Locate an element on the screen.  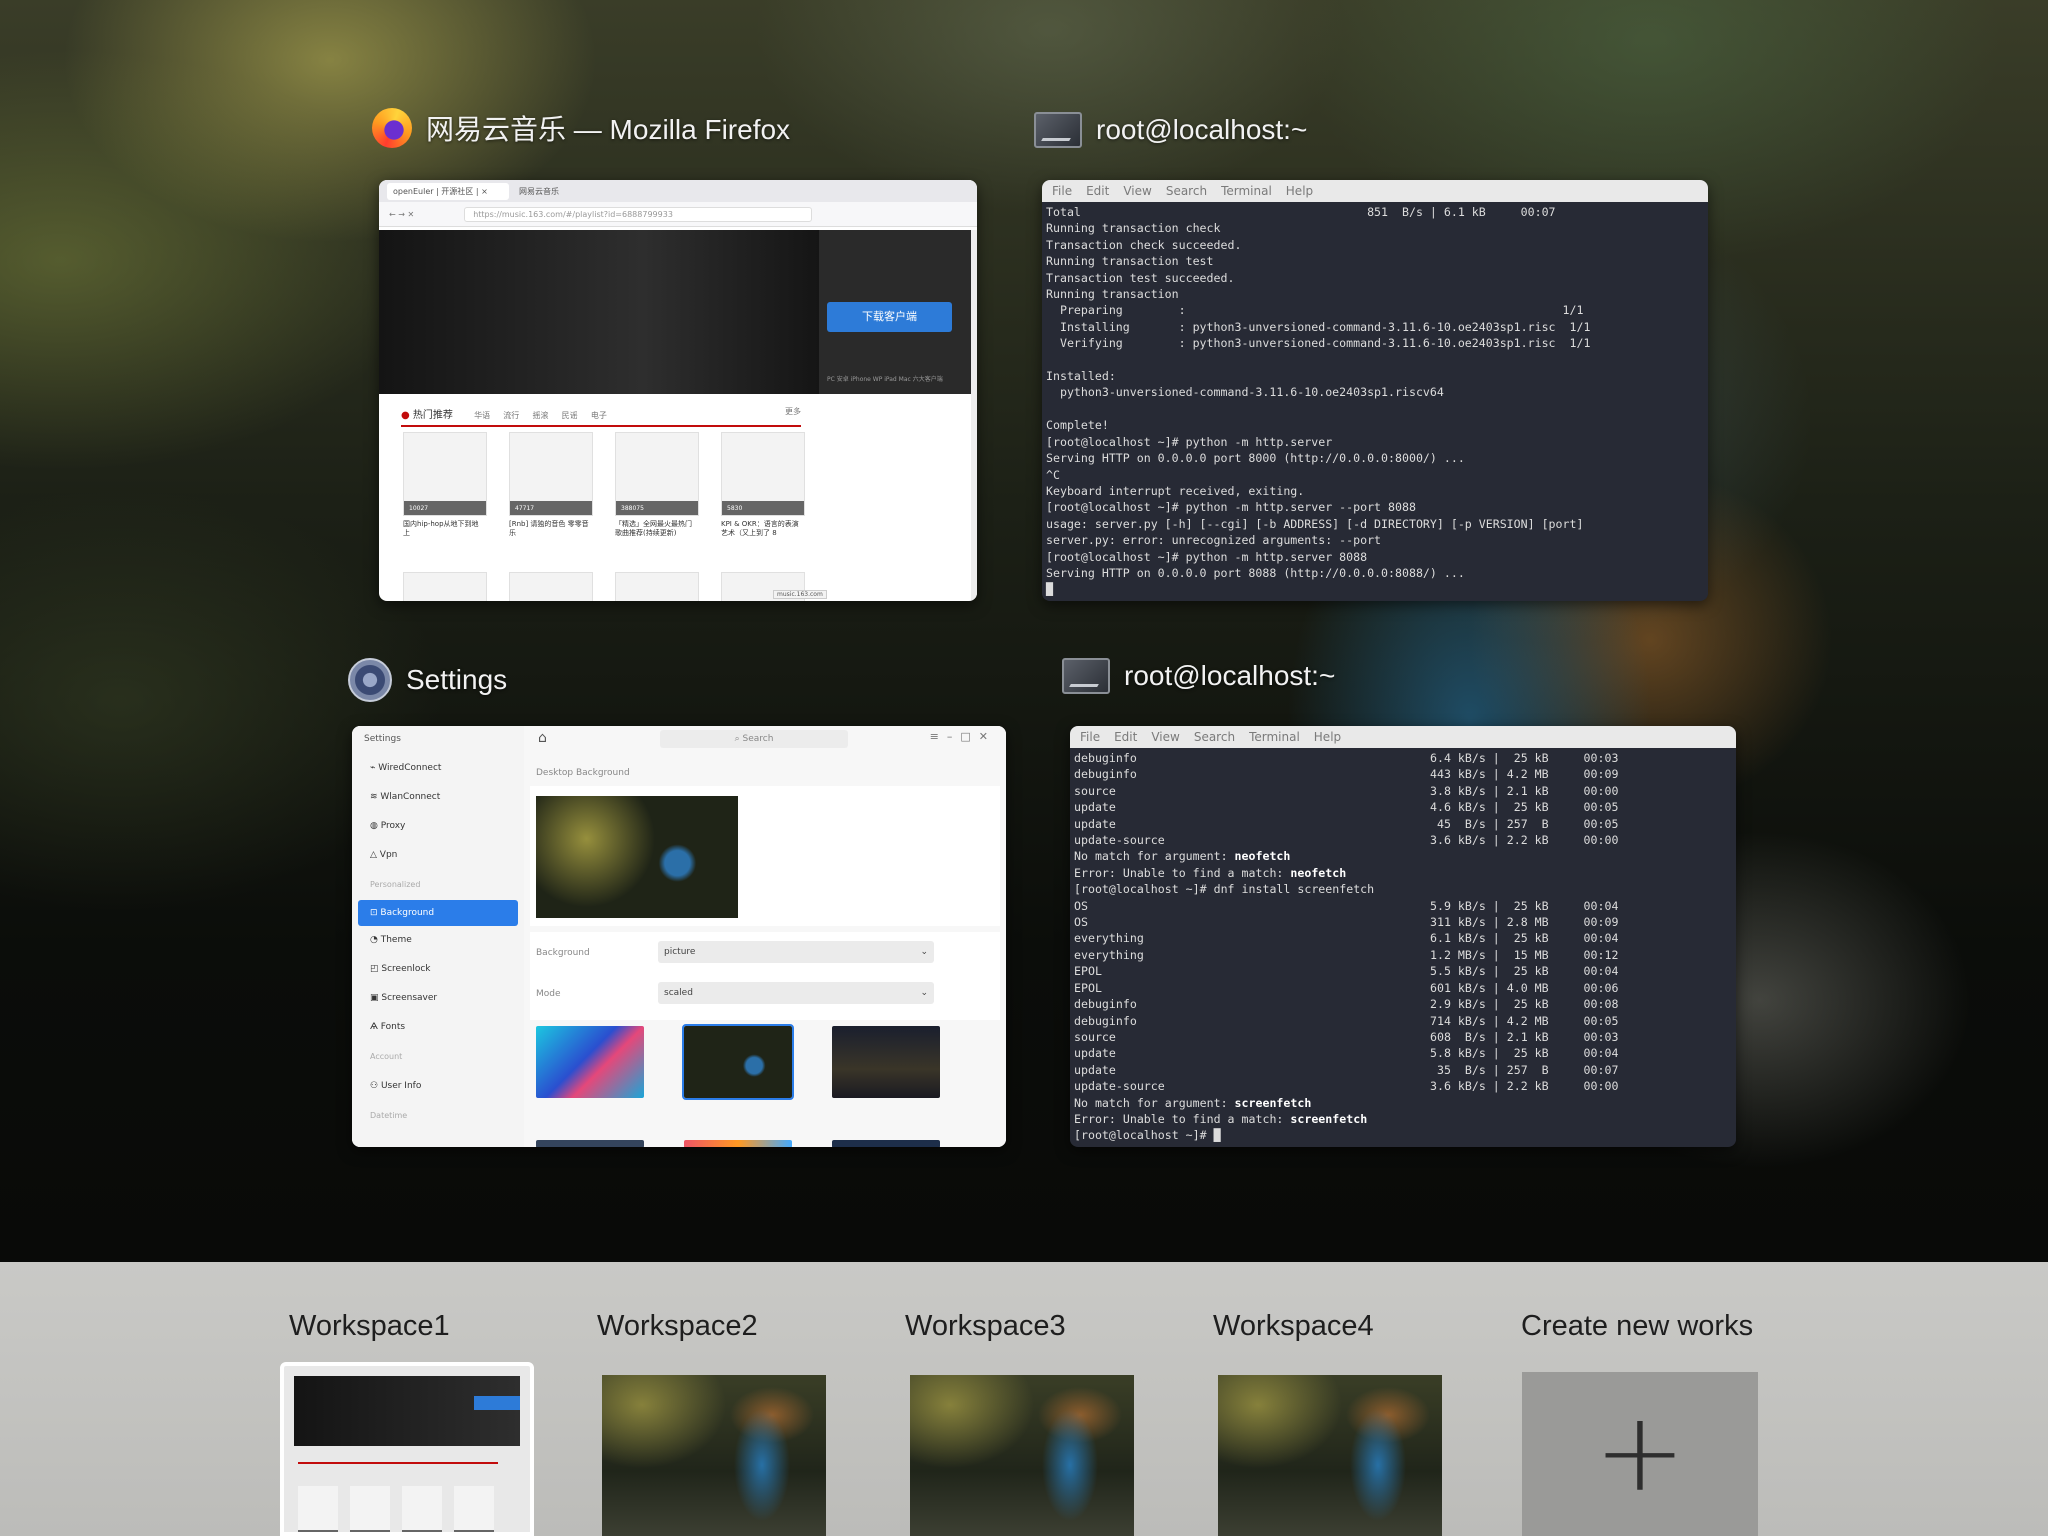
section-tab: 流行 is located at coordinates (511, 415).